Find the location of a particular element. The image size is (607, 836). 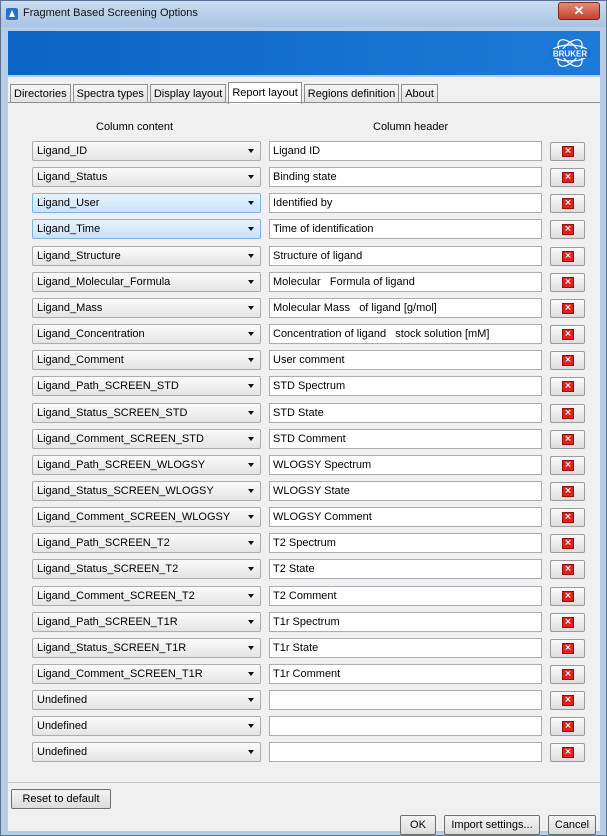

column-row: Ligand_Comment_SCREEN_T1R T1r Comment × is located at coordinates (304, 674).